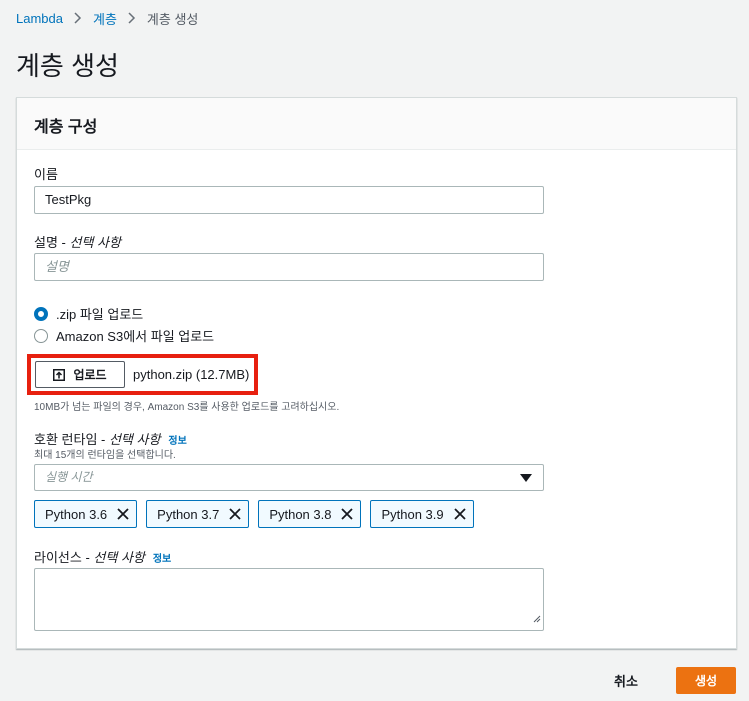 This screenshot has width=749, height=701. I want to click on panel-title: 계층 구성, so click(376, 124).